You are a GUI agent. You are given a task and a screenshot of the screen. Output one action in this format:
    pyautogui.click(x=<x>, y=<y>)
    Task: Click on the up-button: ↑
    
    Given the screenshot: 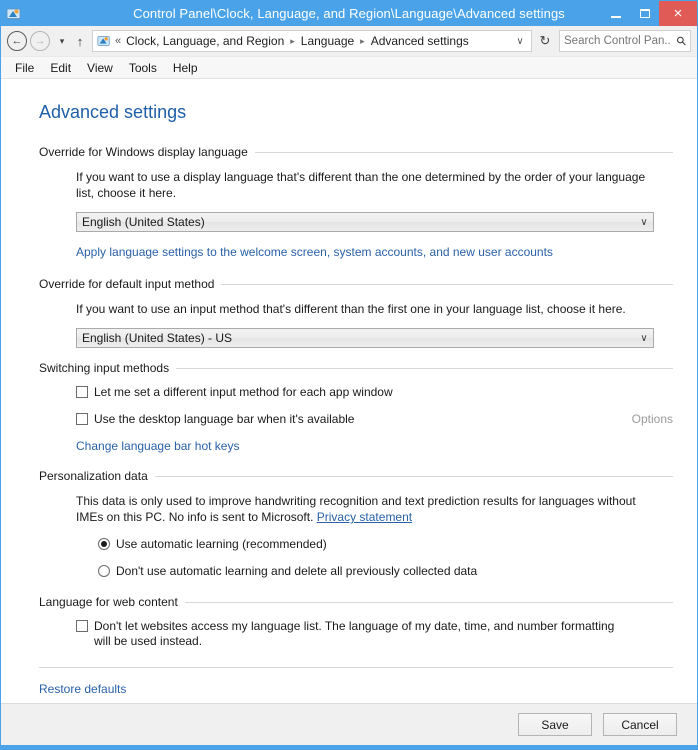 What is the action you would take?
    pyautogui.click(x=80, y=41)
    